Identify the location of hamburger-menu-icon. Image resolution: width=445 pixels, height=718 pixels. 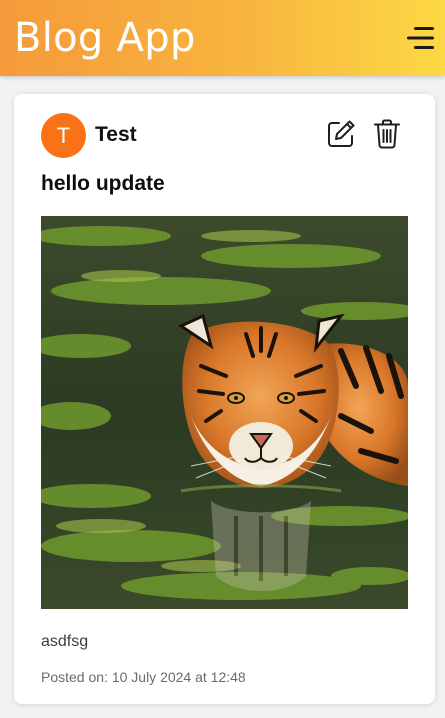
(420, 38).